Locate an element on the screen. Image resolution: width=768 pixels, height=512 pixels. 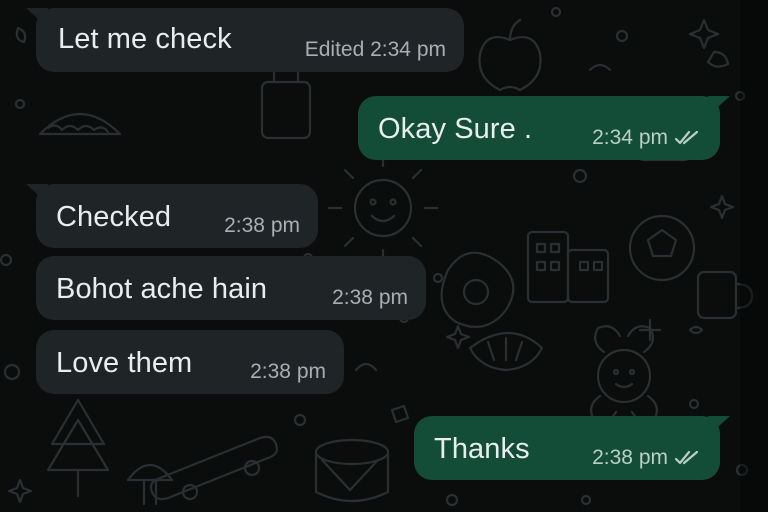
outgoing-message: Okay Sure . 2:34 pm is located at coordinates (544, 128).